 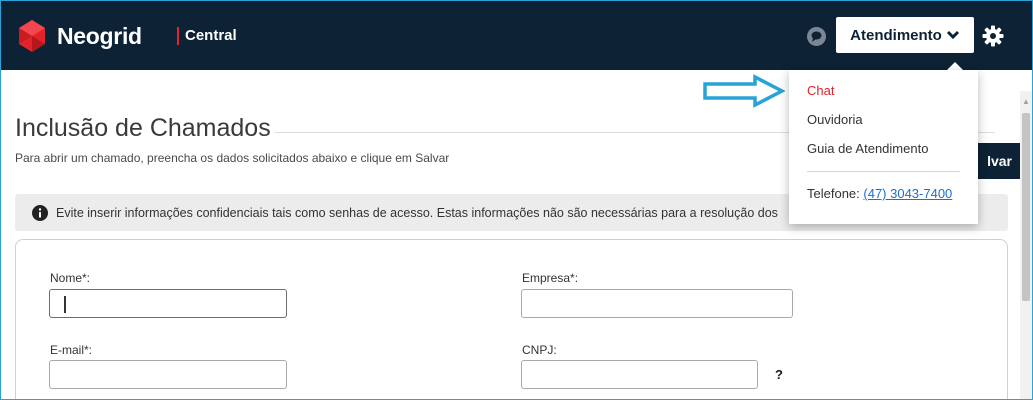 What do you see at coordinates (639, 374) in the screenshot?
I see `cnpj-input` at bounding box center [639, 374].